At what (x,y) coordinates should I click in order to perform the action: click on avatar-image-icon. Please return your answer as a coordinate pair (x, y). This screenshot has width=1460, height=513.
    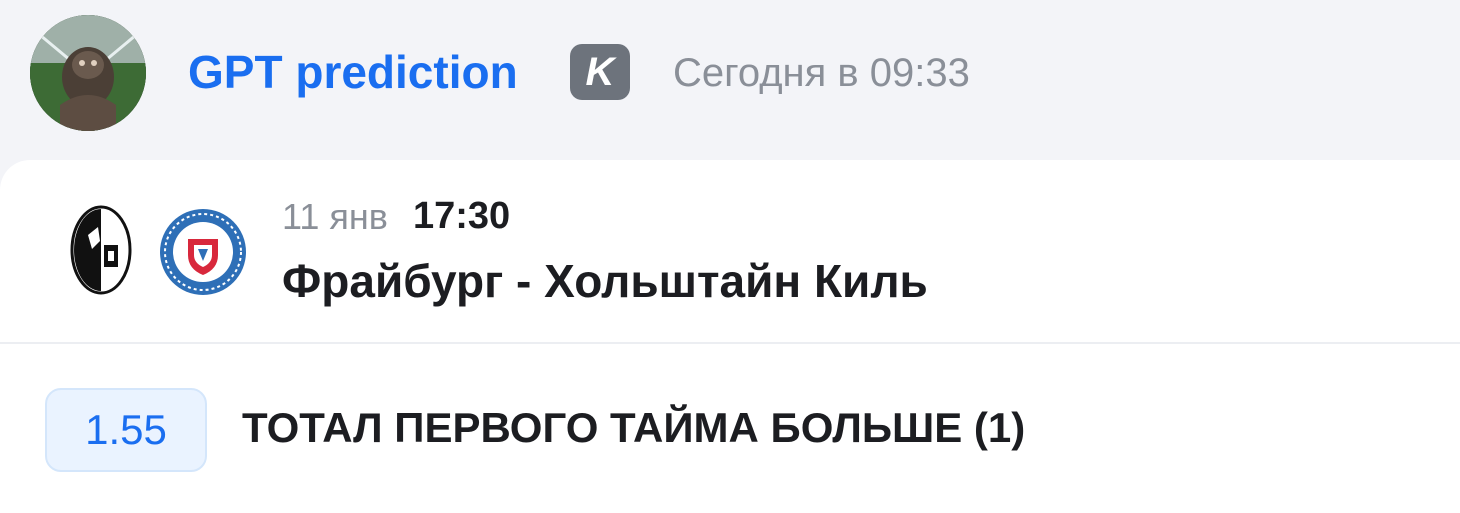
    Looking at the image, I should click on (88, 73).